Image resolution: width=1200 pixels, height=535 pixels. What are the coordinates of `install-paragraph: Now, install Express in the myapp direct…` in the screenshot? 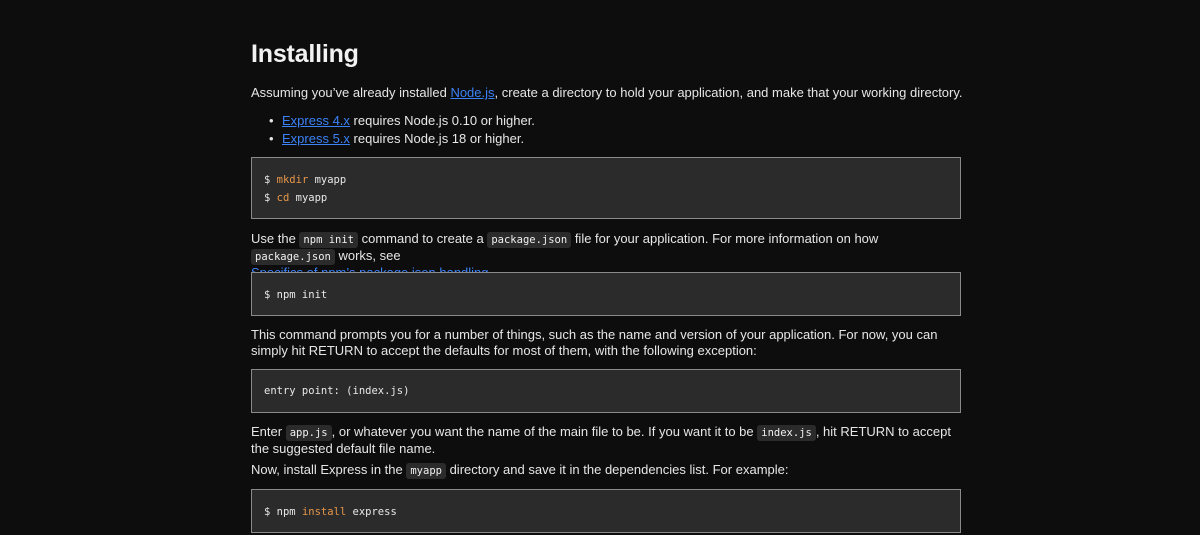 It's located at (520, 470).